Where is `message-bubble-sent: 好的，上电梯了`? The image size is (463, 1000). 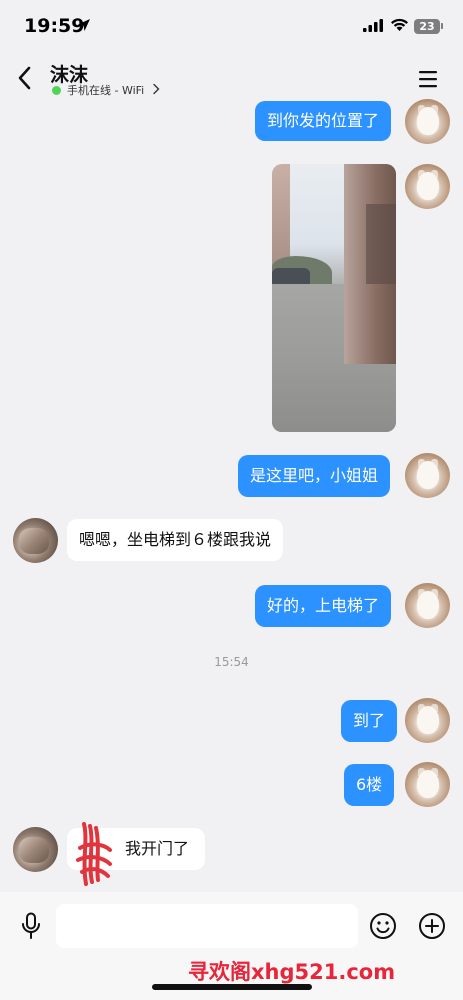
message-bubble-sent: 好的，上电梯了 is located at coordinates (323, 606).